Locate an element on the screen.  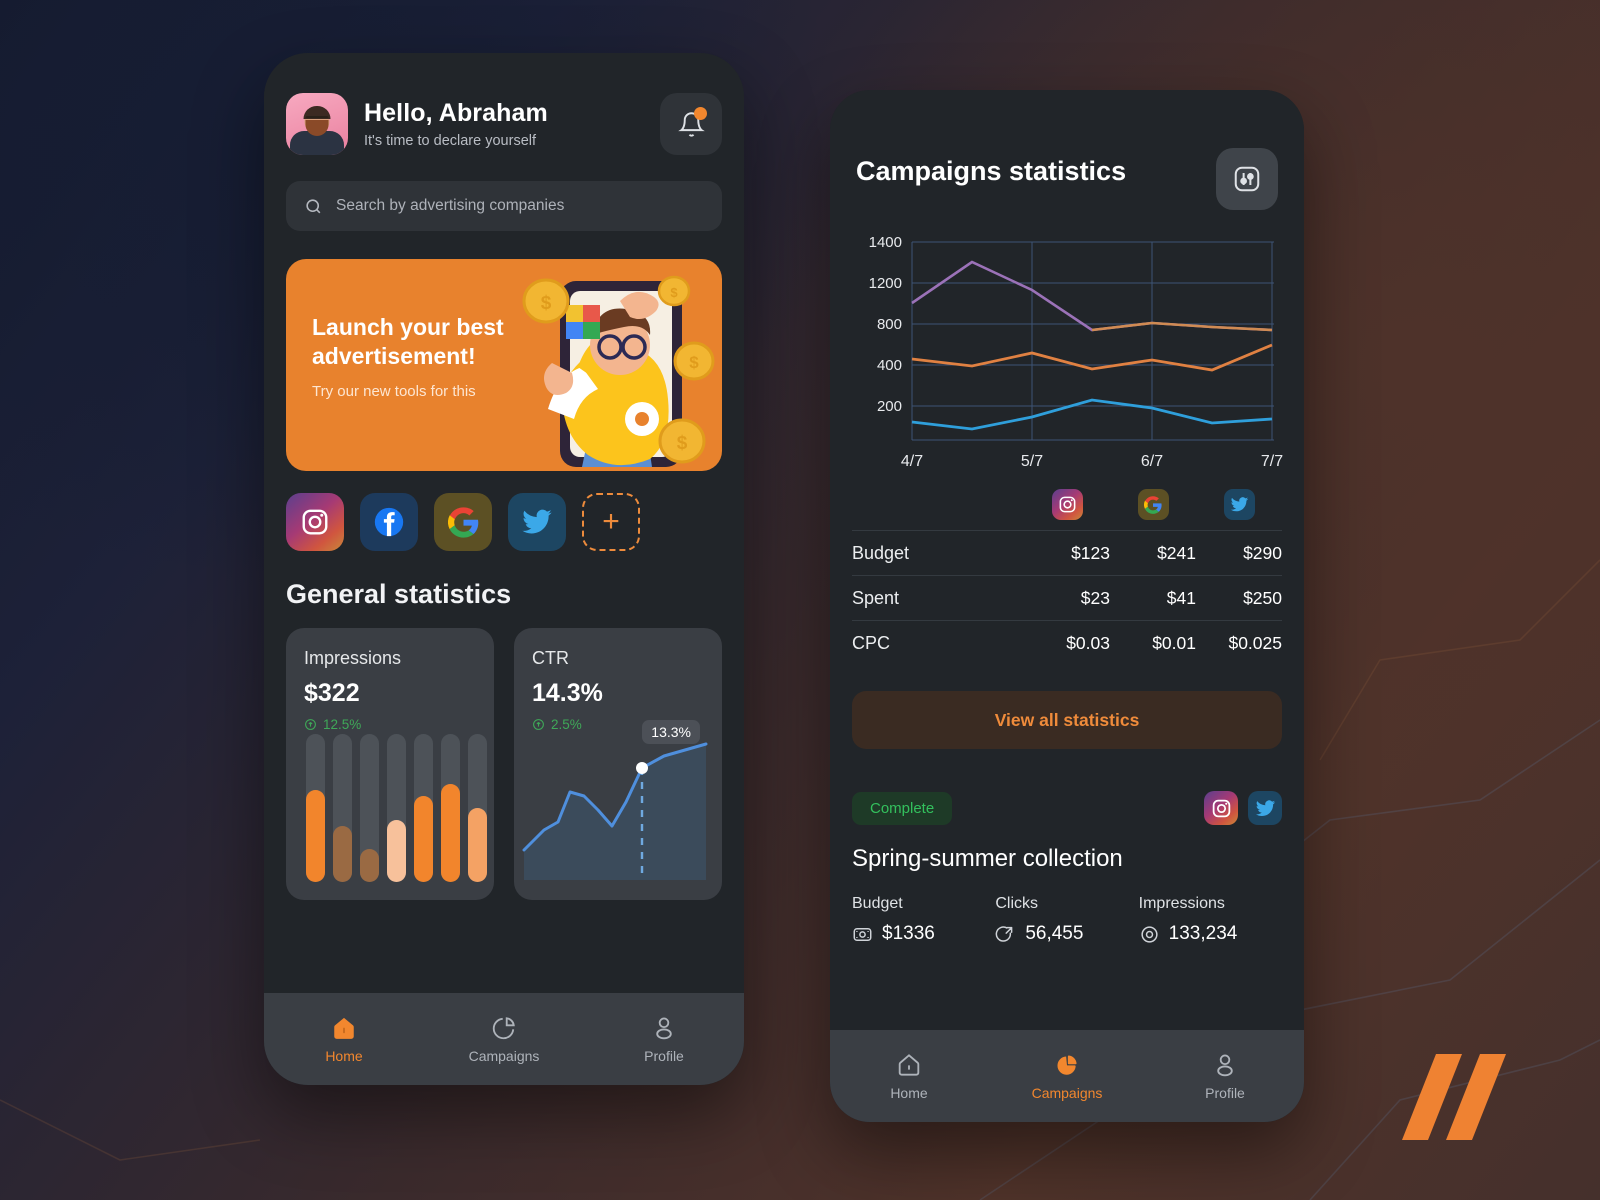
page-title: Hello, Abraham is located at coordinates (456, 113).